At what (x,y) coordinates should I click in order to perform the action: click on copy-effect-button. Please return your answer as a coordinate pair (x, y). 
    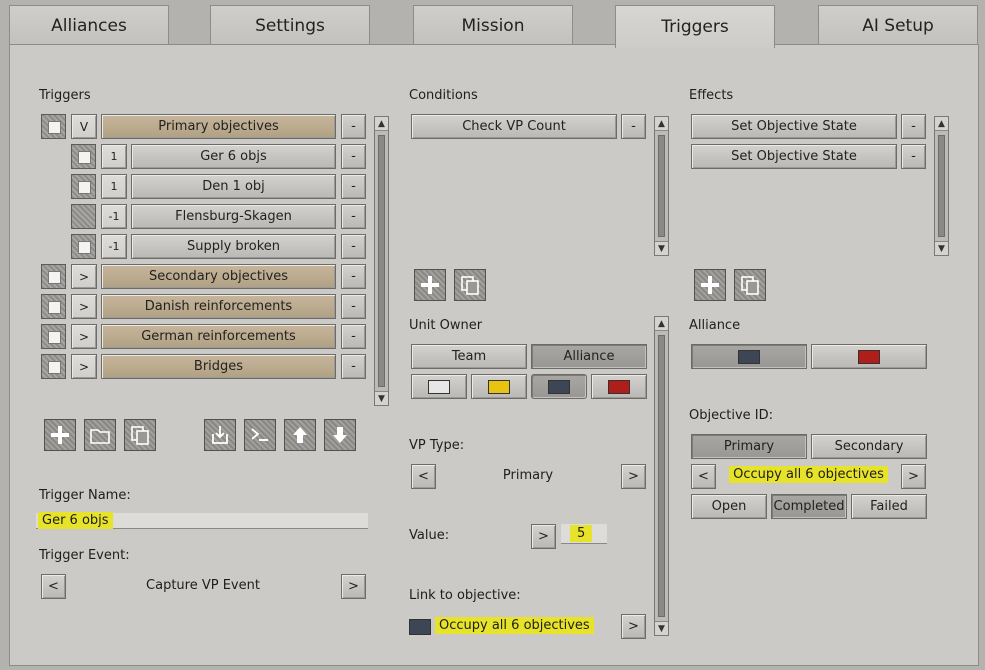
    Looking at the image, I should click on (750, 285).